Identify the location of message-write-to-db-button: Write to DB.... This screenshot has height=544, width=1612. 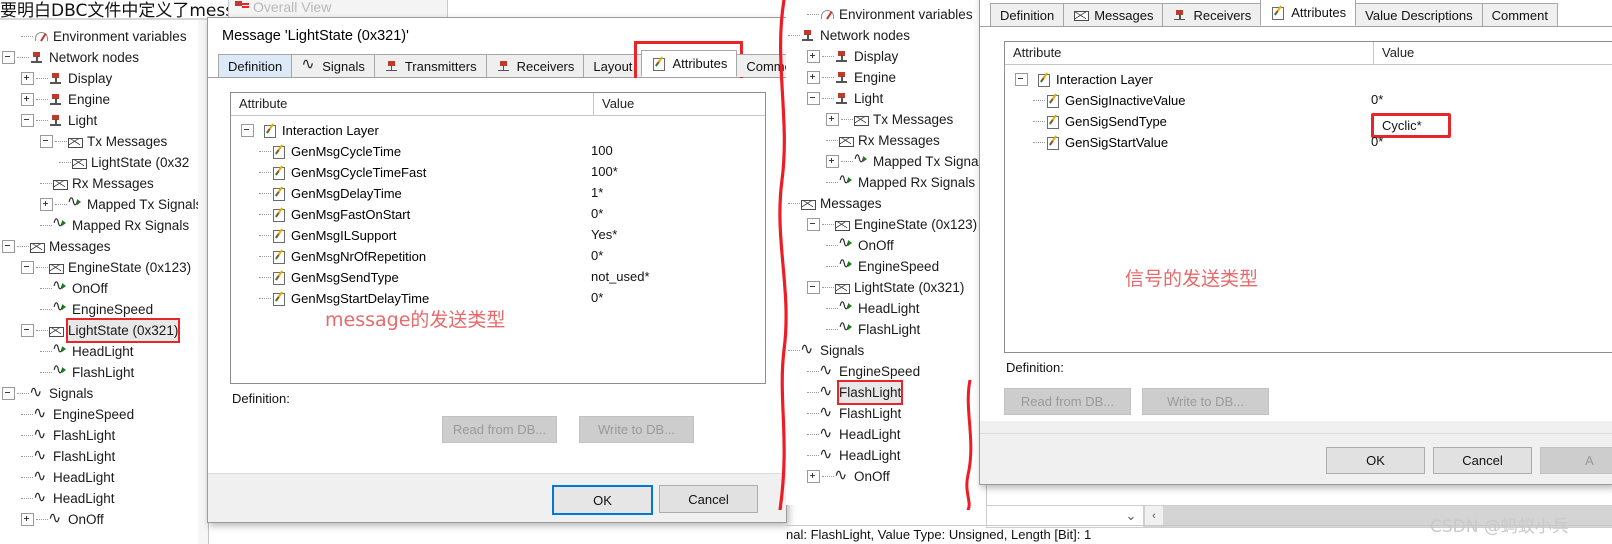
(636, 429).